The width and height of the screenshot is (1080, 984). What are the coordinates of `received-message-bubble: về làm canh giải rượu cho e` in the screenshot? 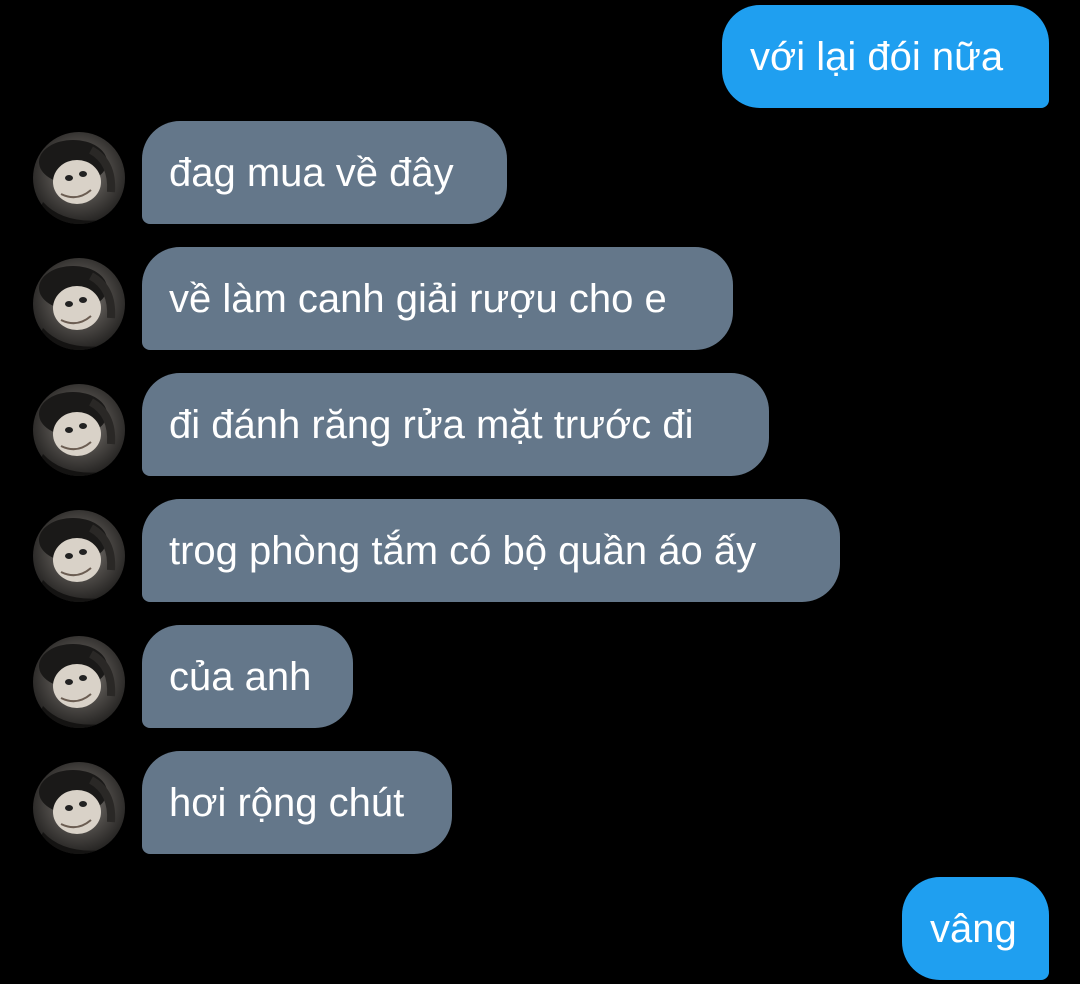 It's located at (437, 298).